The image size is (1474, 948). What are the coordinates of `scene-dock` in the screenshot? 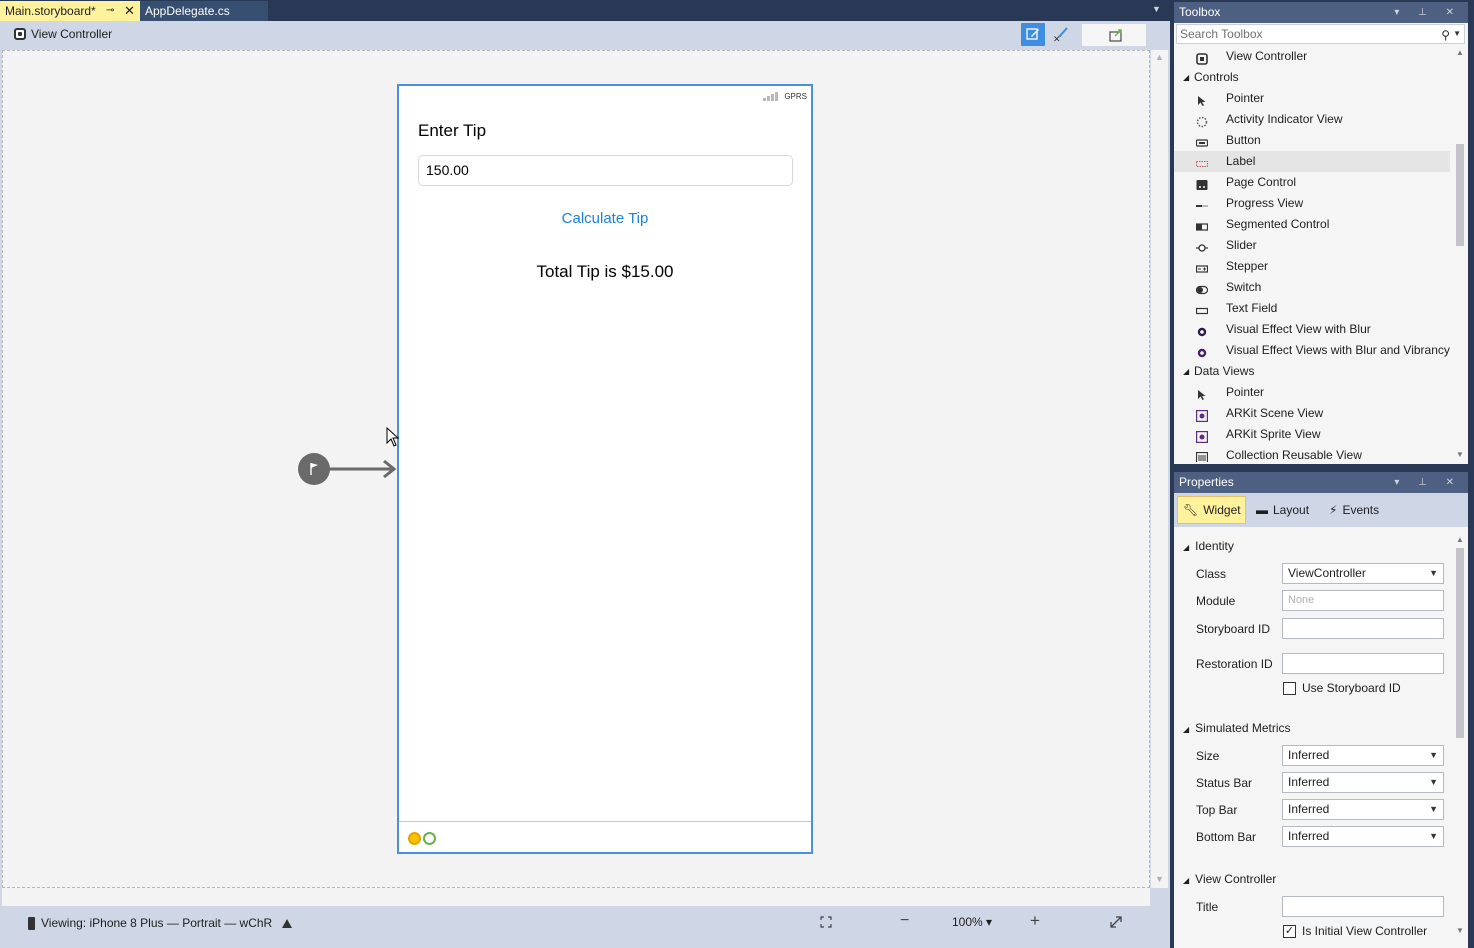 It's located at (605, 836).